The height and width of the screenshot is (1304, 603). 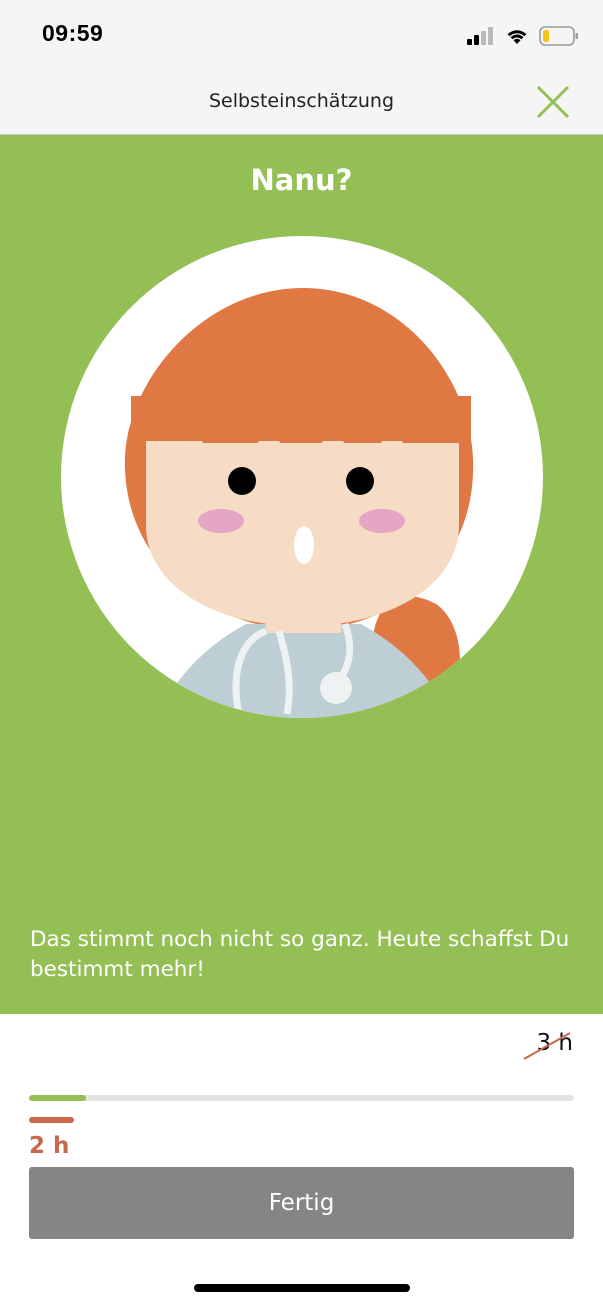 I want to click on page-title: Selbsteinschätzung, so click(x=301, y=101).